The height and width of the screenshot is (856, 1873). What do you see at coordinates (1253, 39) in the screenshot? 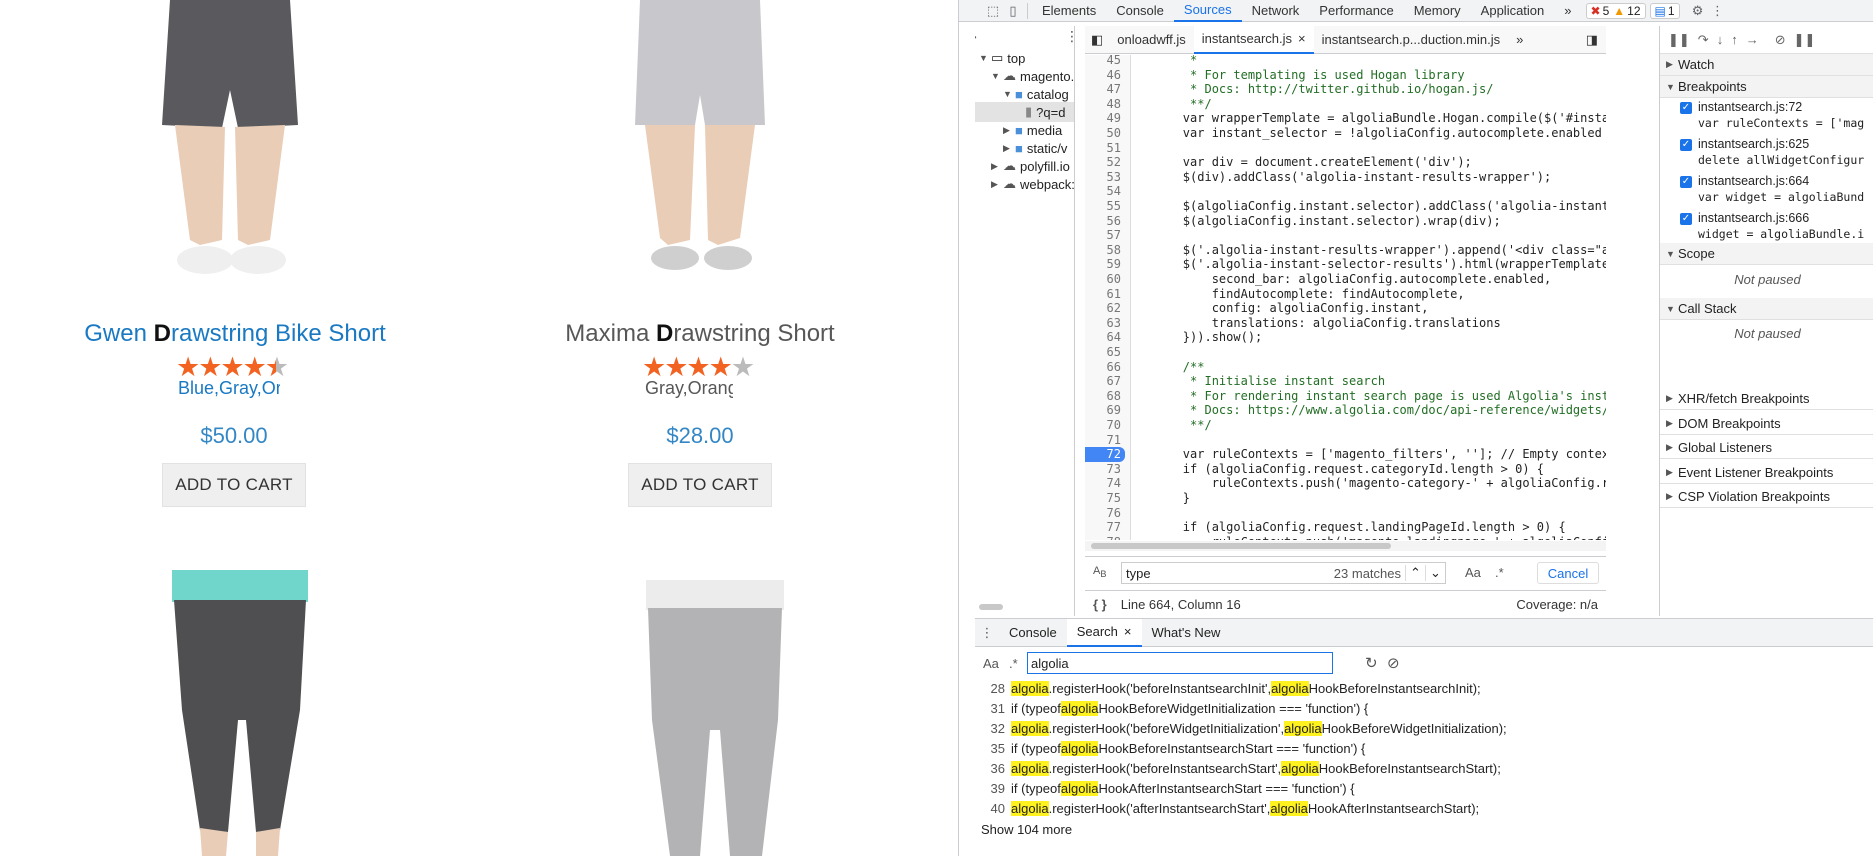
I see `editor-tab-instantsearch: instantsearch.js ×` at bounding box center [1253, 39].